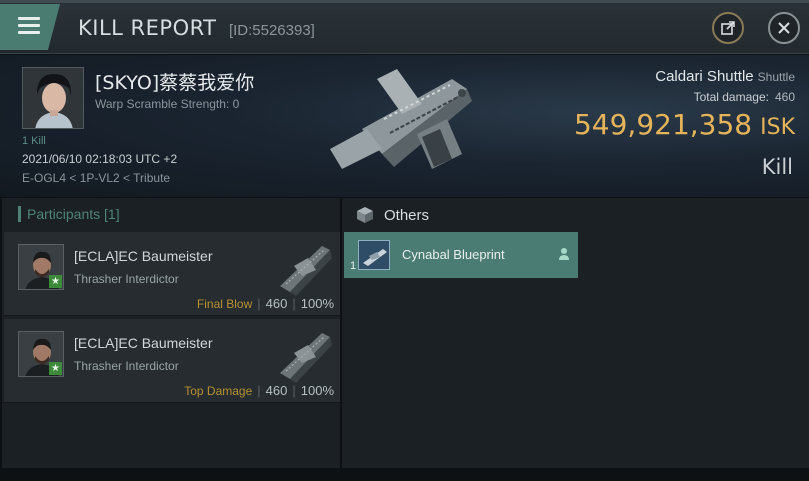 The width and height of the screenshot is (809, 481). I want to click on kill-location: E-OGL4 < 1P-VL2 < Tribute, so click(96, 178).